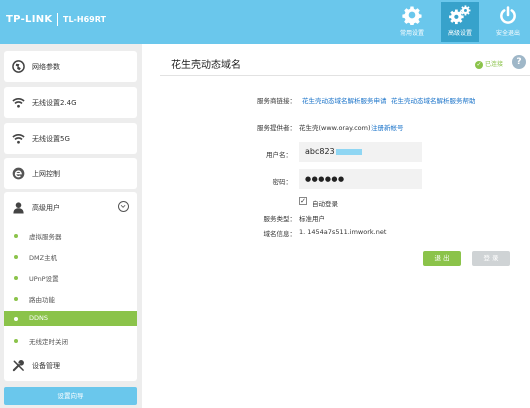 Image resolution: width=530 pixels, height=408 pixels. I want to click on page-title: 花生壳动态域名, so click(206, 65).